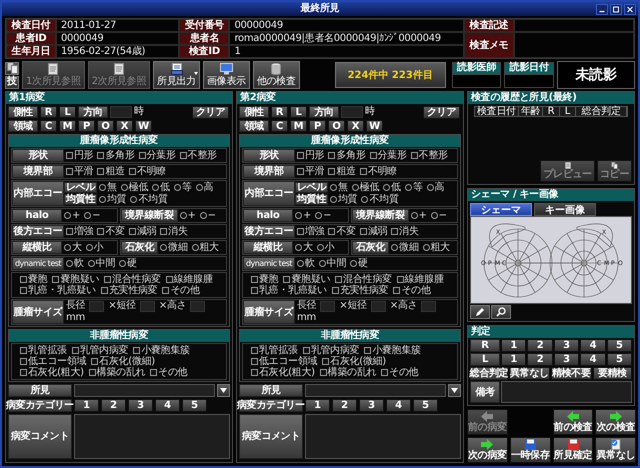 This screenshot has width=640, height=468. What do you see at coordinates (116, 155) in the screenshot?
I see `checkbox: 多角形` at bounding box center [116, 155].